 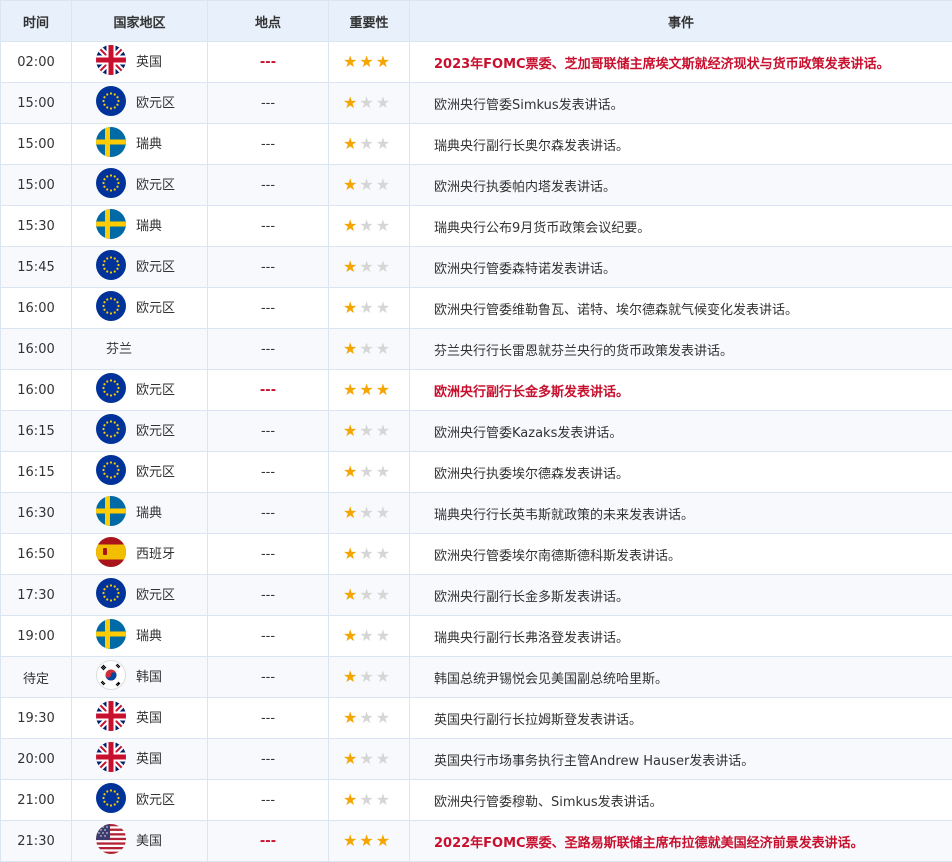 What do you see at coordinates (680, 185) in the screenshot?
I see `event-cell: 欧洲央行执委帕内塔发表讲话。` at bounding box center [680, 185].